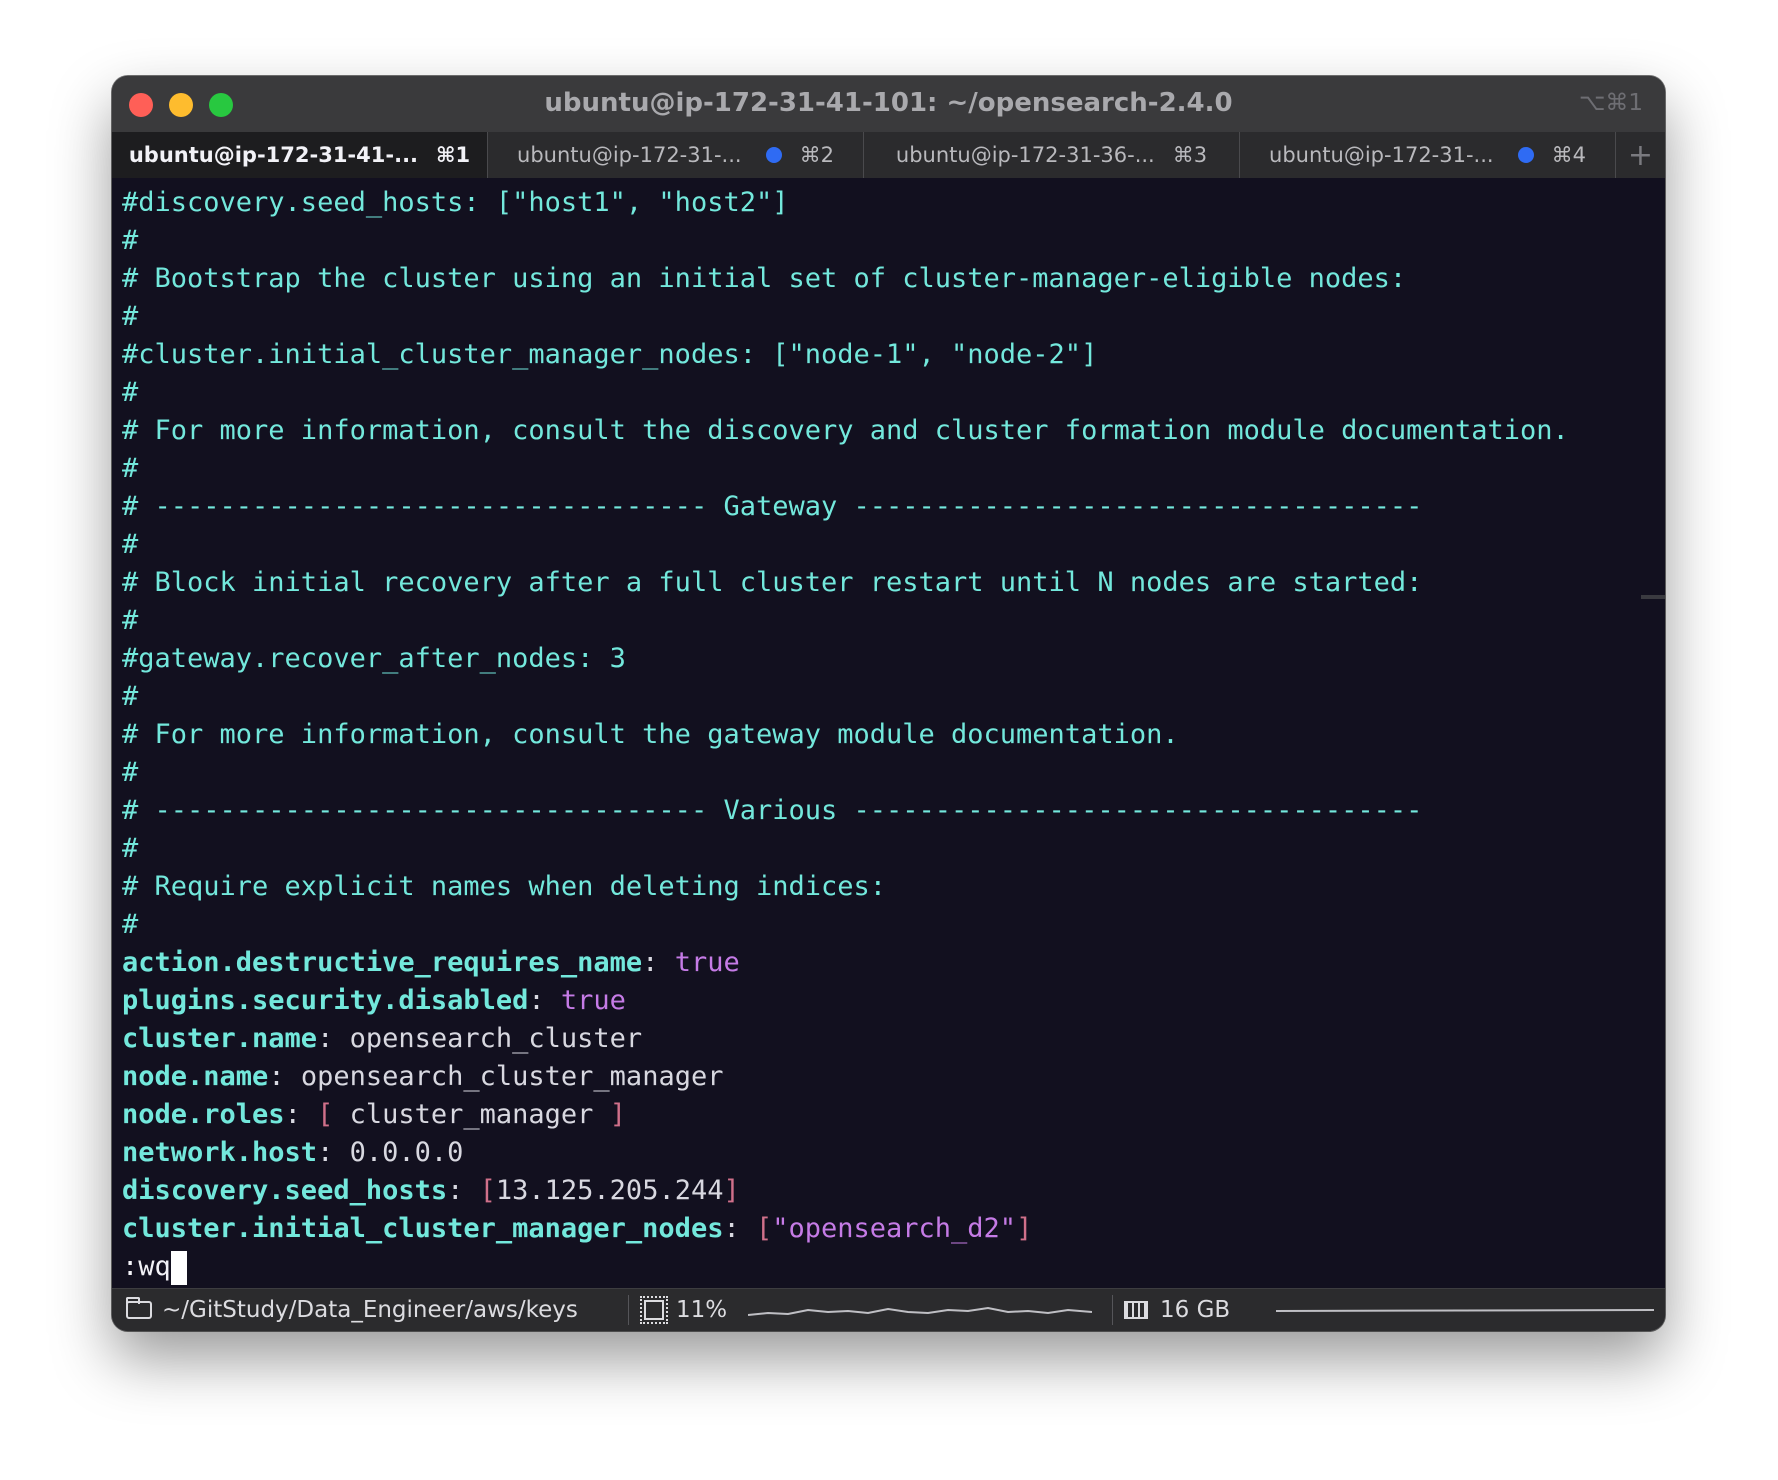 The height and width of the screenshot is (1480, 1778). I want to click on setting-line: cluster.name: opensearch_cluster, so click(877, 1039).